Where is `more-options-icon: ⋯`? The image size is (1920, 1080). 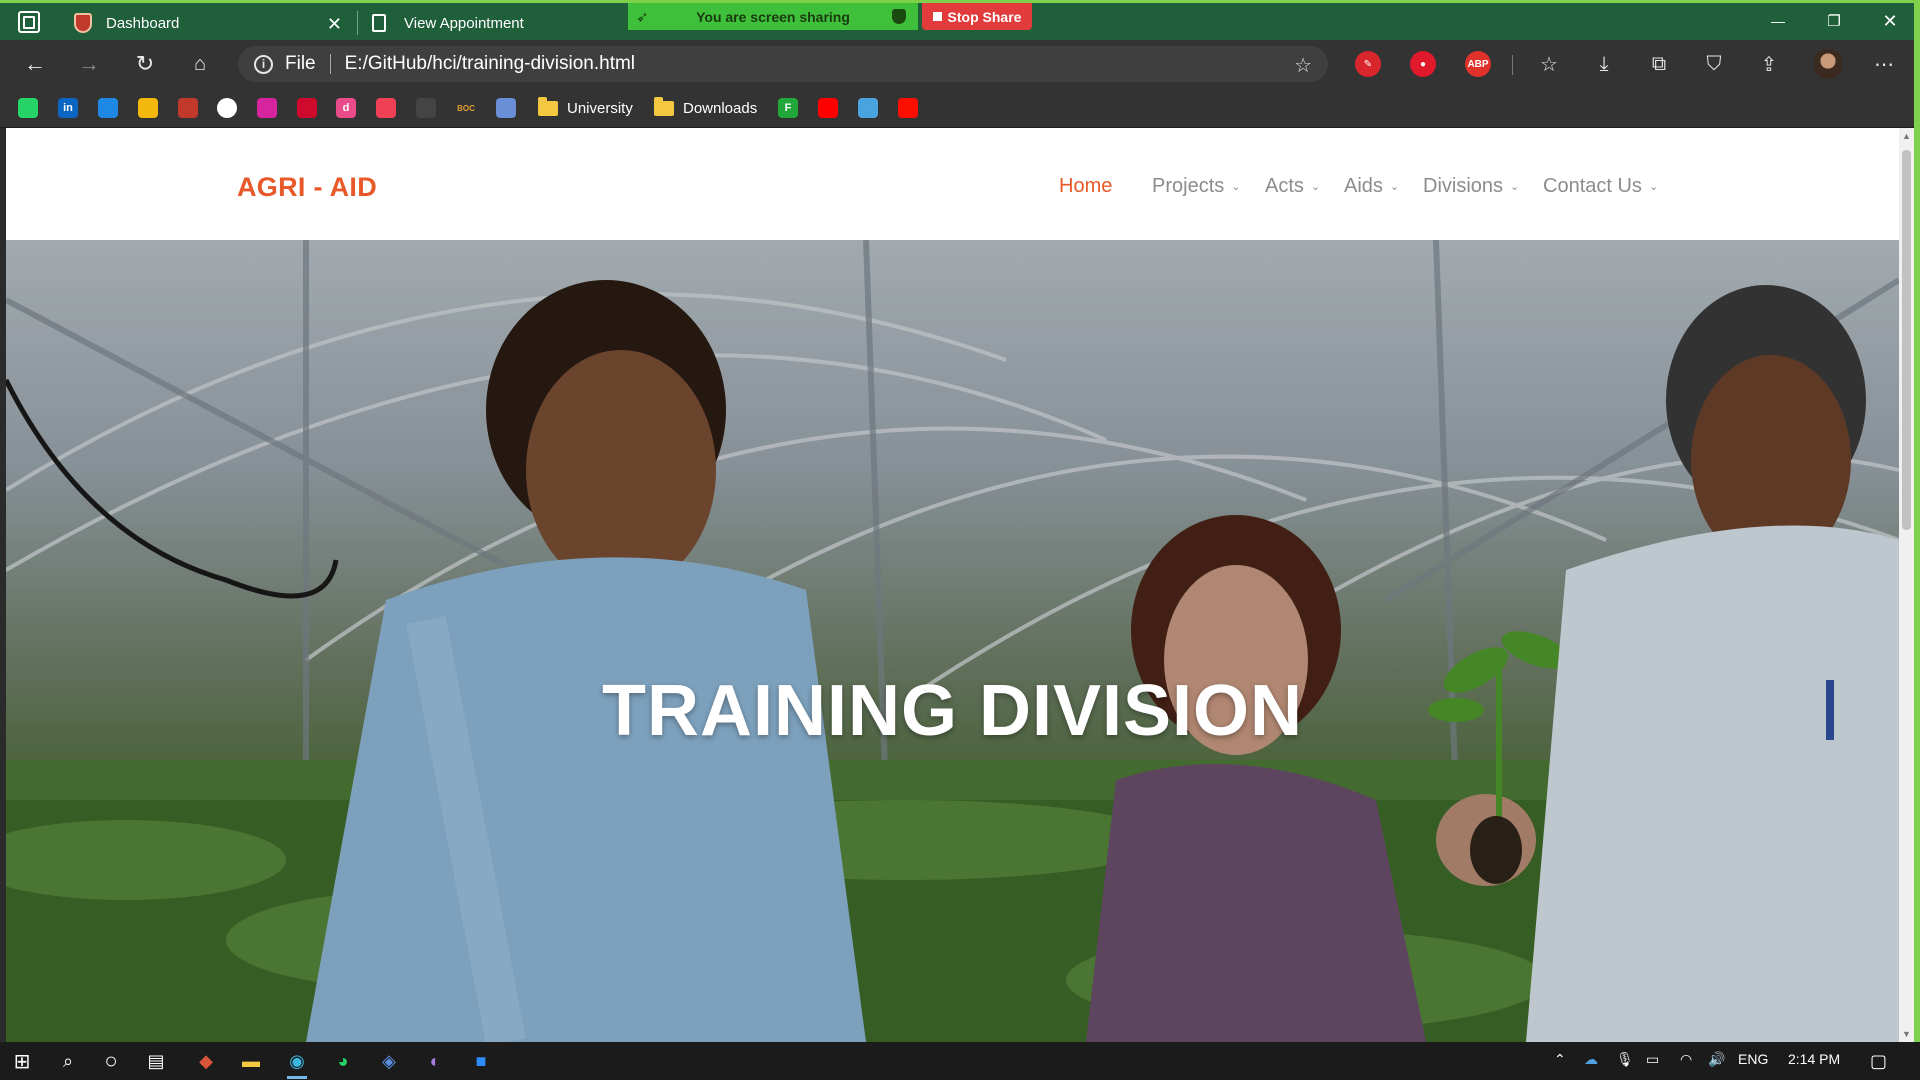 more-options-icon: ⋯ is located at coordinates (1884, 64).